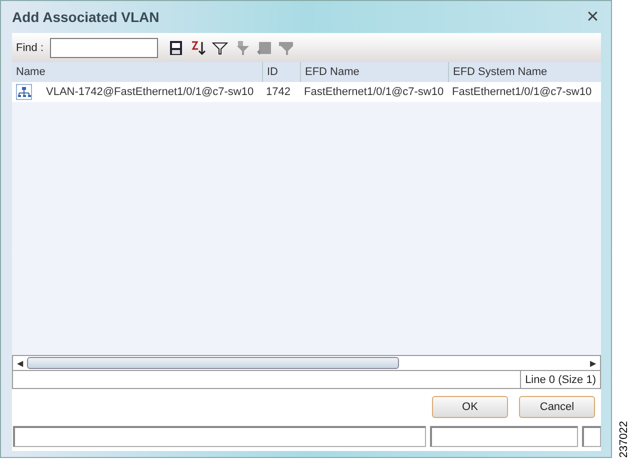  I want to click on figure-number: 237022, so click(624, 439).